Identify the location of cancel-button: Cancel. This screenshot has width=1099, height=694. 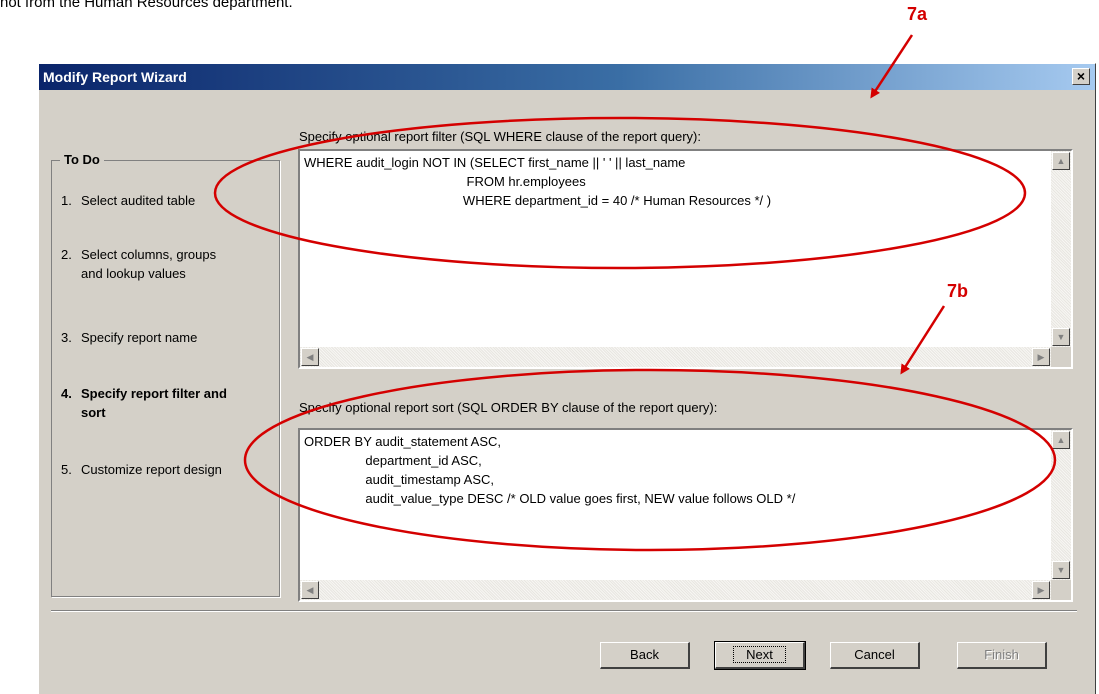
(875, 655).